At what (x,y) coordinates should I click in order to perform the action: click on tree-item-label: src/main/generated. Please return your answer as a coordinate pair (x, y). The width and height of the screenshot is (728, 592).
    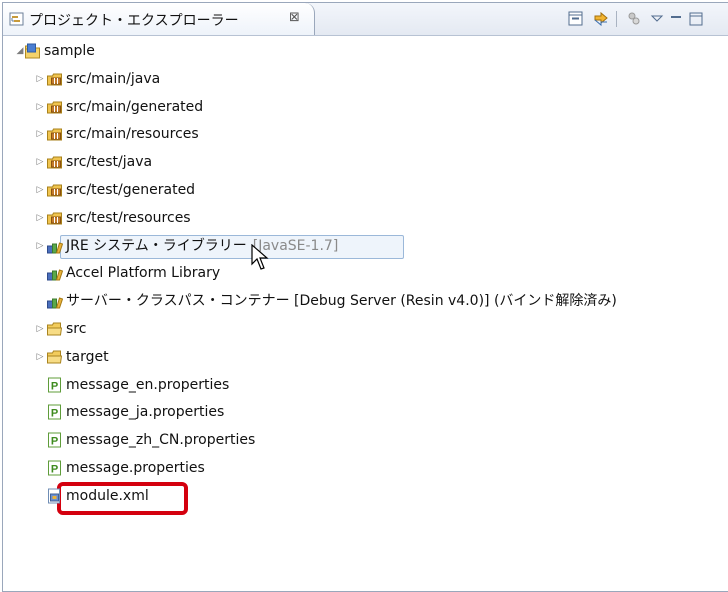
    Looking at the image, I should click on (134, 107).